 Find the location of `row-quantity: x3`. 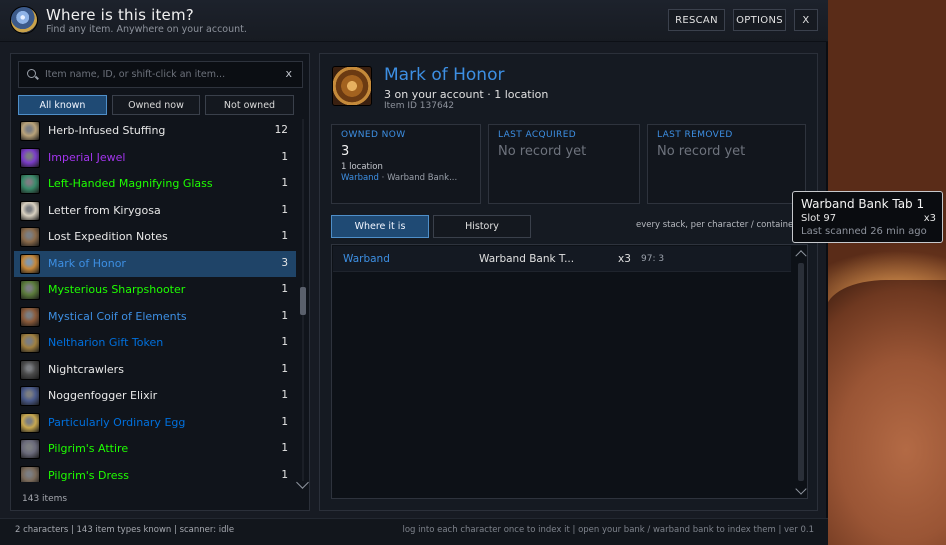

row-quantity: x3 is located at coordinates (624, 259).